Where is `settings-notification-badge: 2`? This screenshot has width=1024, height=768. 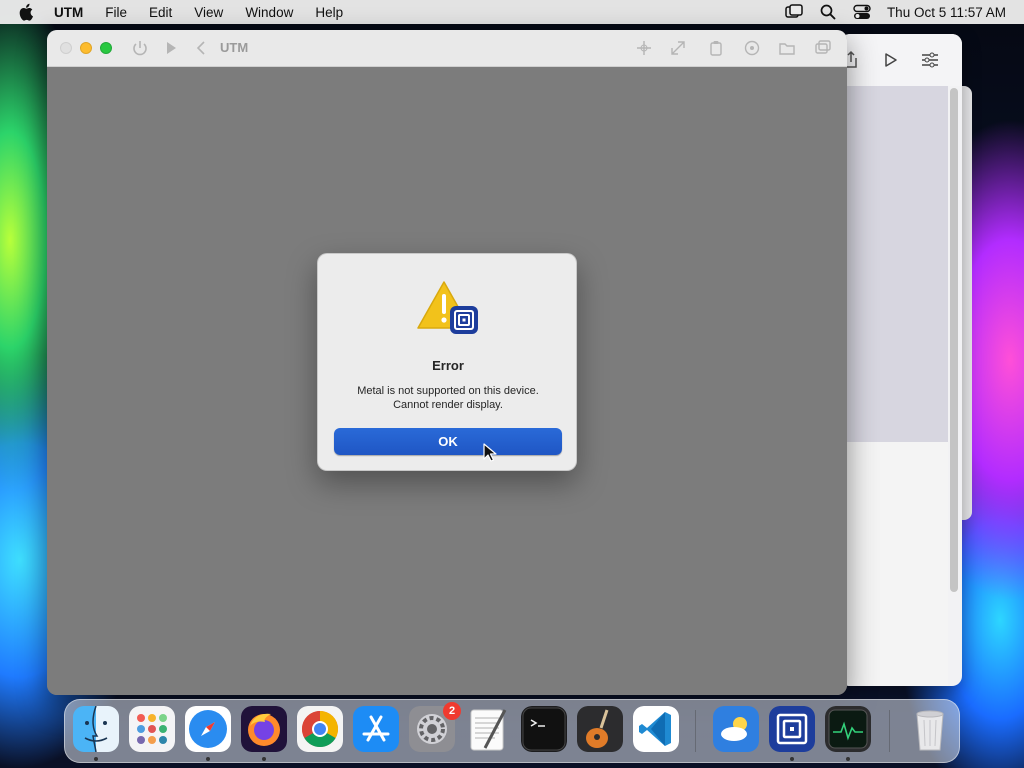 settings-notification-badge: 2 is located at coordinates (452, 711).